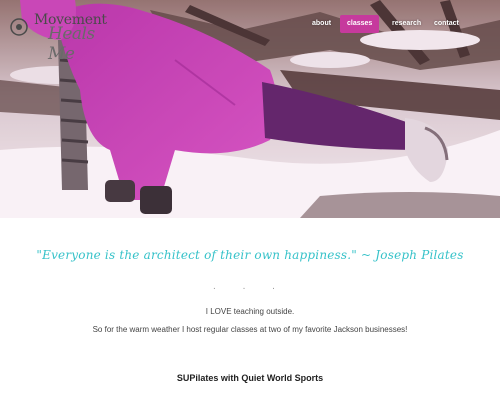 The height and width of the screenshot is (400, 500). What do you see at coordinates (360, 24) in the screenshot?
I see `nav-link-classes: classes` at bounding box center [360, 24].